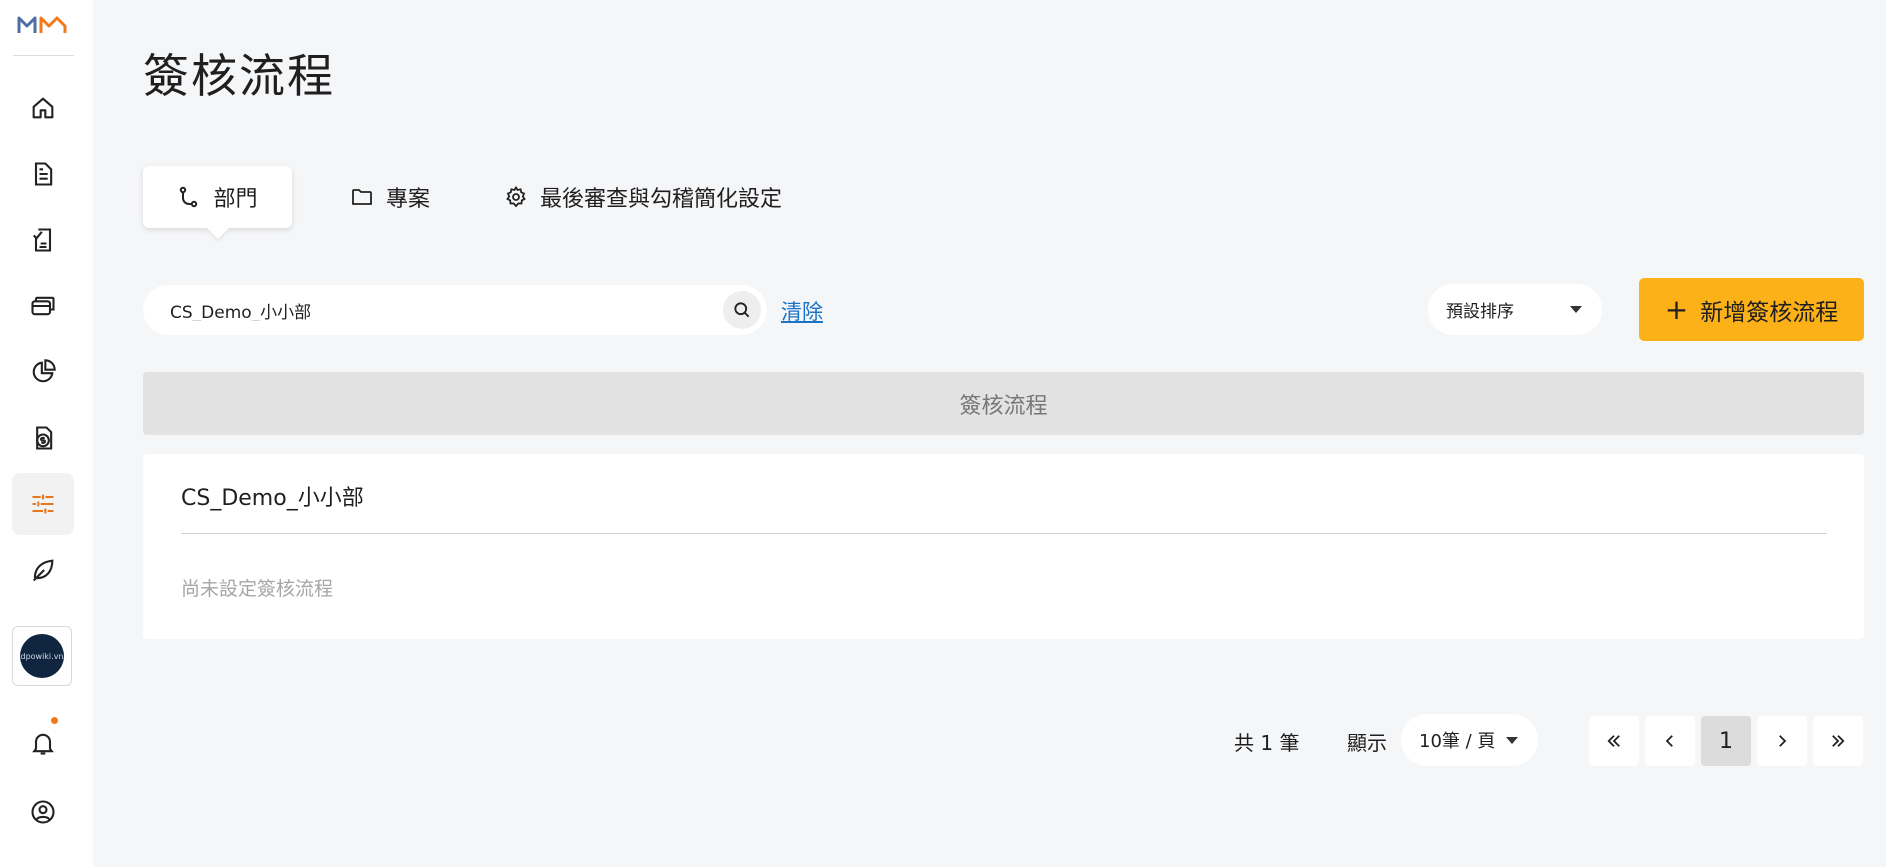 The height and width of the screenshot is (867, 1886). I want to click on empty-flow-text: 尚未設定簽核流程, so click(257, 589).